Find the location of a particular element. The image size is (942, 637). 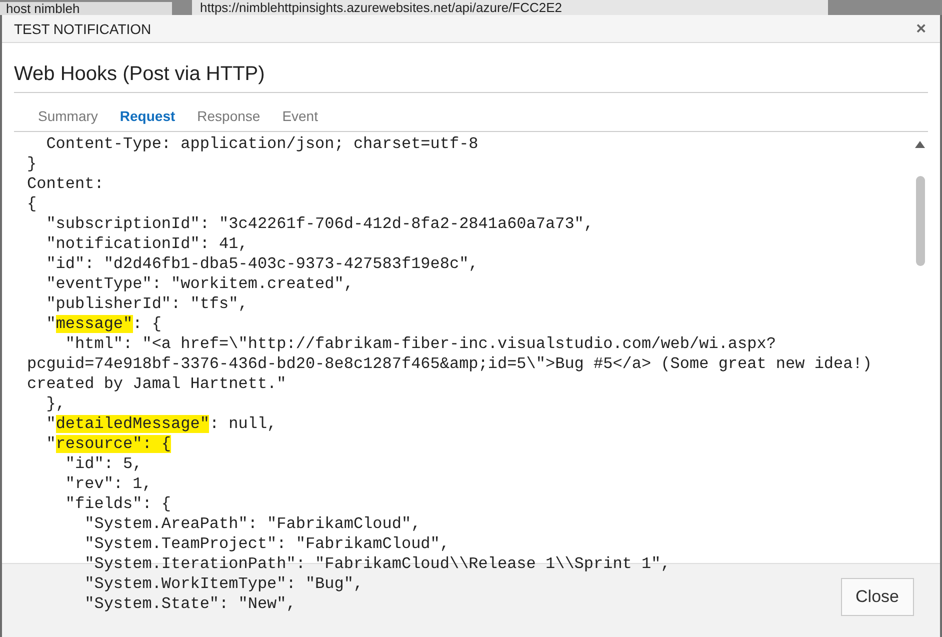

code-line: } is located at coordinates (32, 164).